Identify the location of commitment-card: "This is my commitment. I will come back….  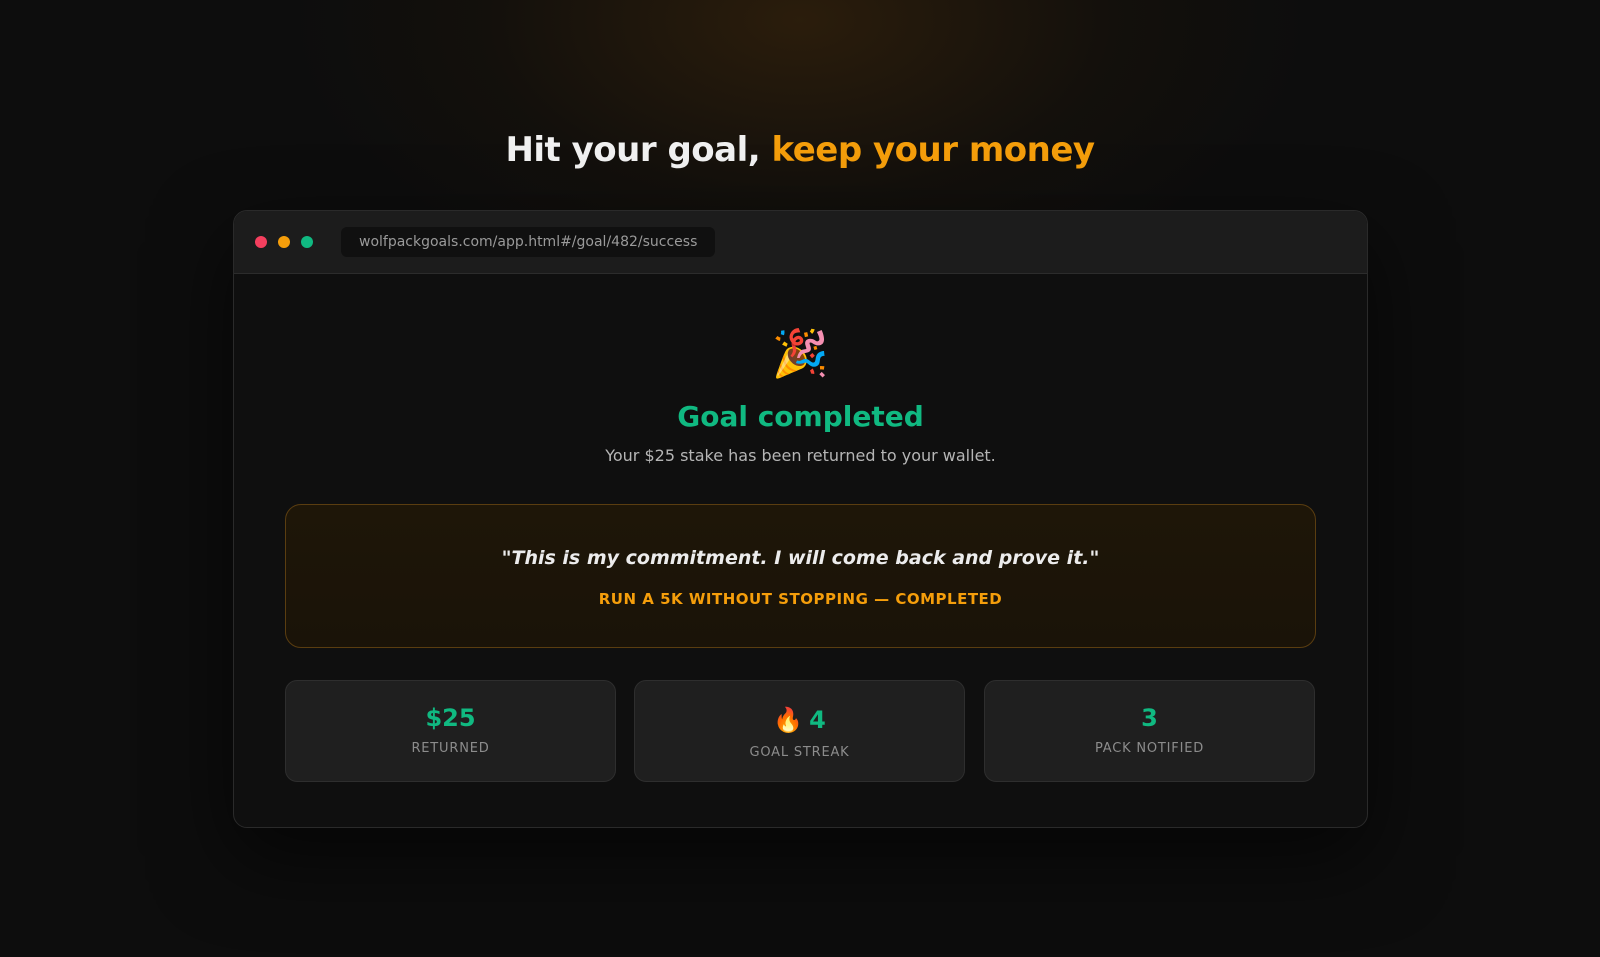
(800, 576).